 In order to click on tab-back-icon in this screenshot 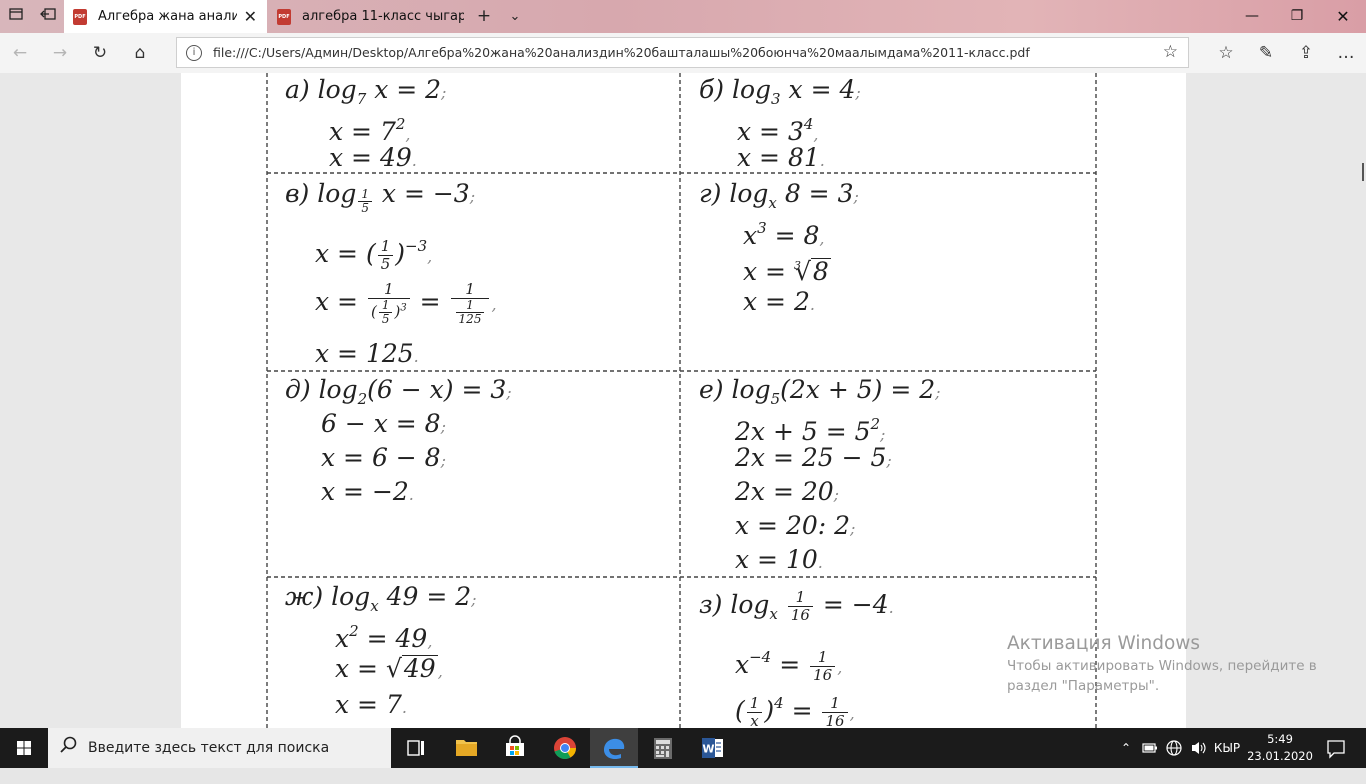, I will do `click(48, 17)`.